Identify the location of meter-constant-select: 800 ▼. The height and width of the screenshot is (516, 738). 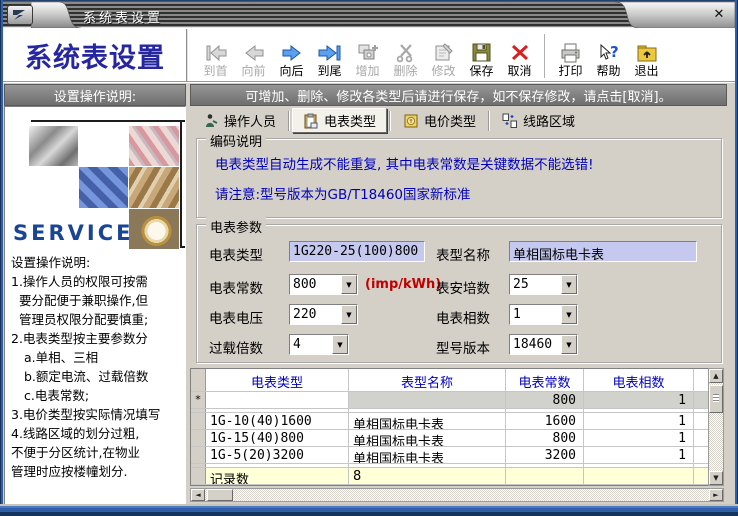
(323, 284).